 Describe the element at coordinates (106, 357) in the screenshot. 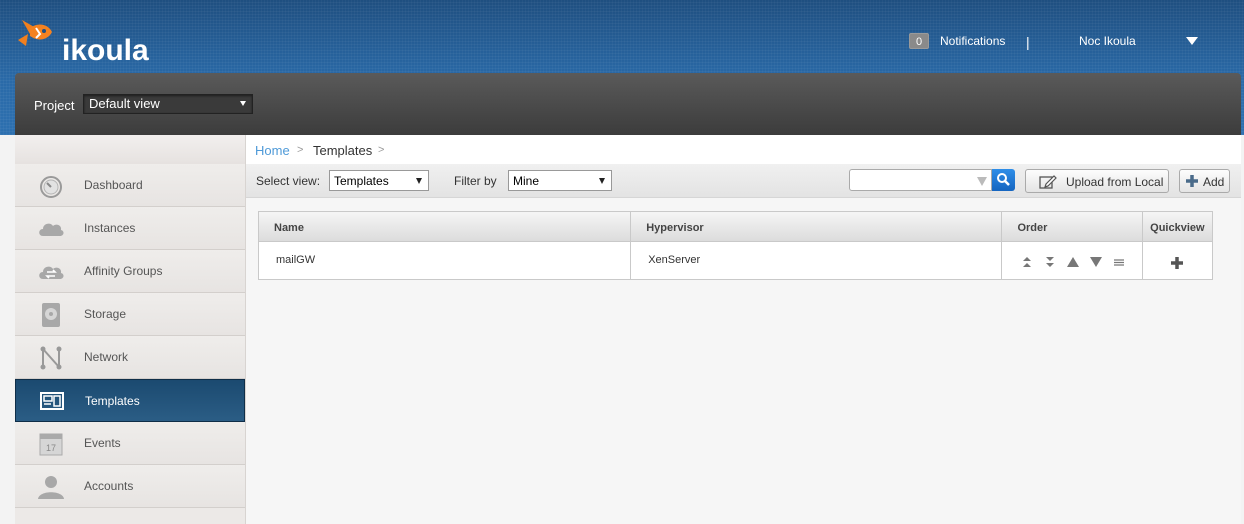

I see `sidebar-item-label: Network` at that location.